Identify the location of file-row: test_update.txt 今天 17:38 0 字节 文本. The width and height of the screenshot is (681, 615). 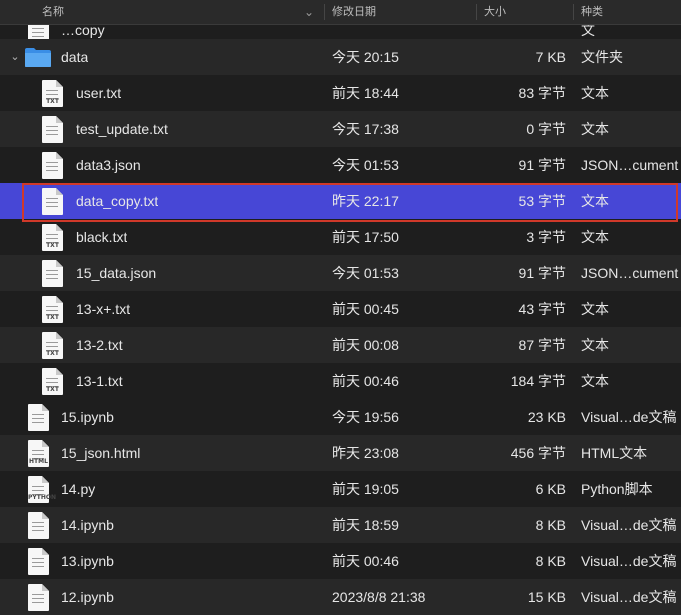
(340, 129).